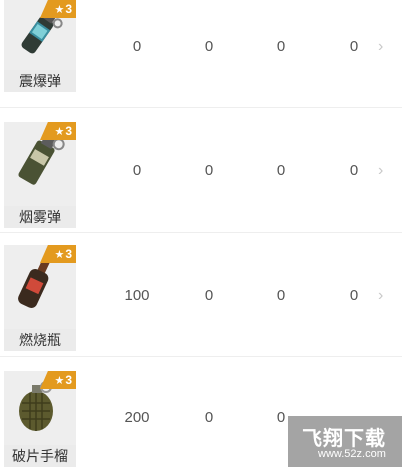  What do you see at coordinates (40, 298) in the screenshot?
I see `item-thumbnail: ★3 燃烧瓶` at bounding box center [40, 298].